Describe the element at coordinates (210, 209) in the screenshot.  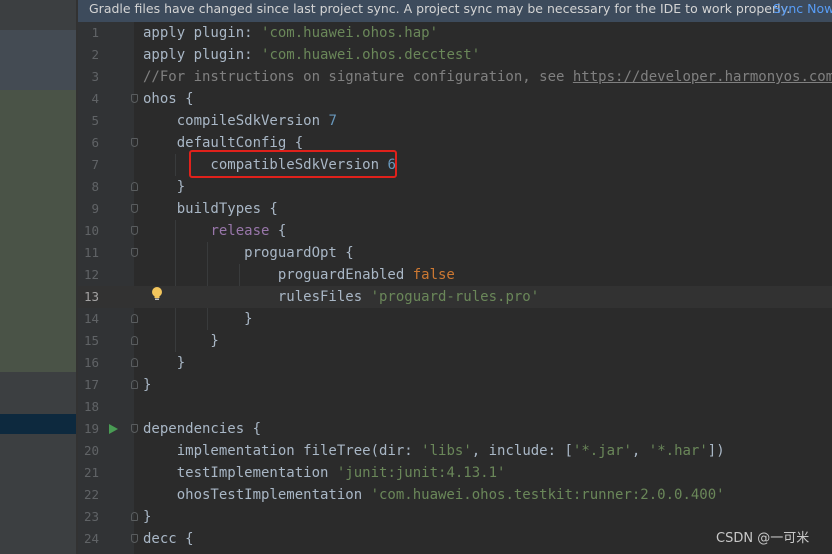
I see `code-text: buildTypes {` at that location.